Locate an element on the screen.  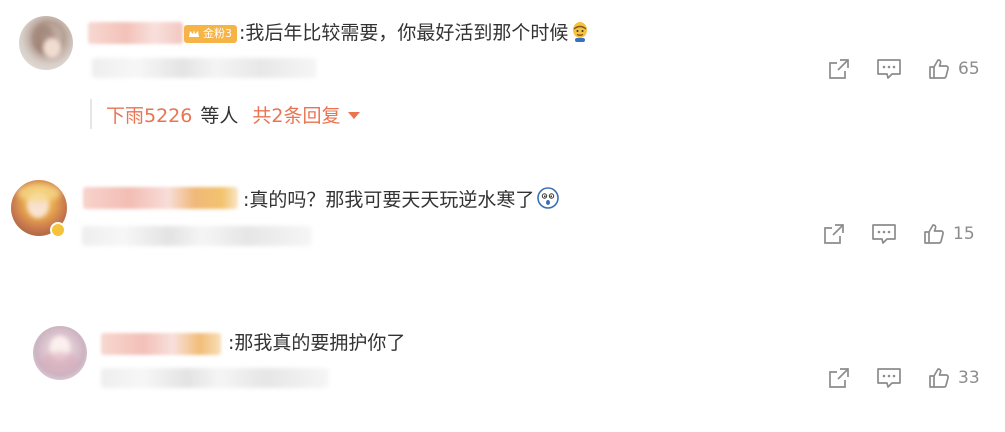
smug-face-emoji is located at coordinates (580, 32).